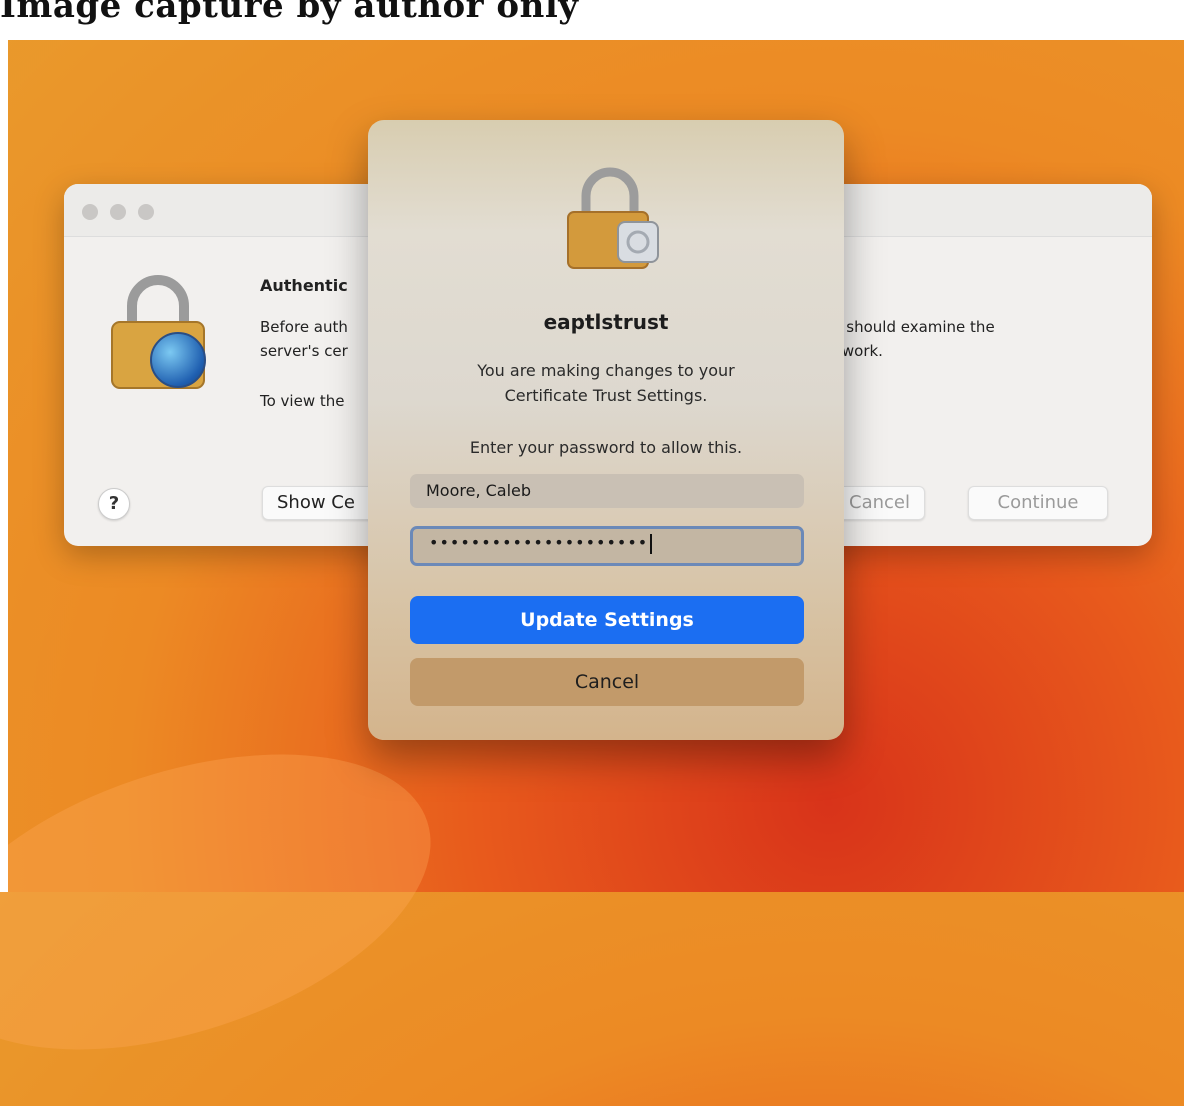  I want to click on text-caret, so click(651, 543).